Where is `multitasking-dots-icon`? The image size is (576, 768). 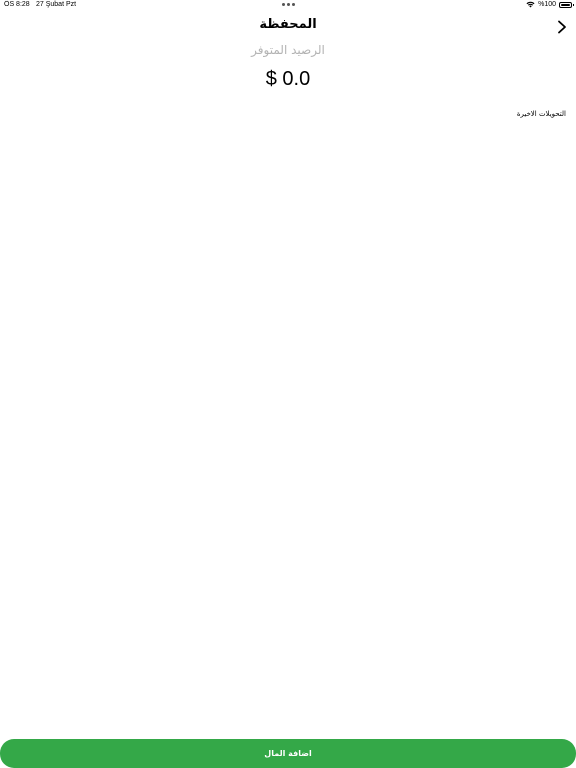
multitasking-dots-icon is located at coordinates (288, 4).